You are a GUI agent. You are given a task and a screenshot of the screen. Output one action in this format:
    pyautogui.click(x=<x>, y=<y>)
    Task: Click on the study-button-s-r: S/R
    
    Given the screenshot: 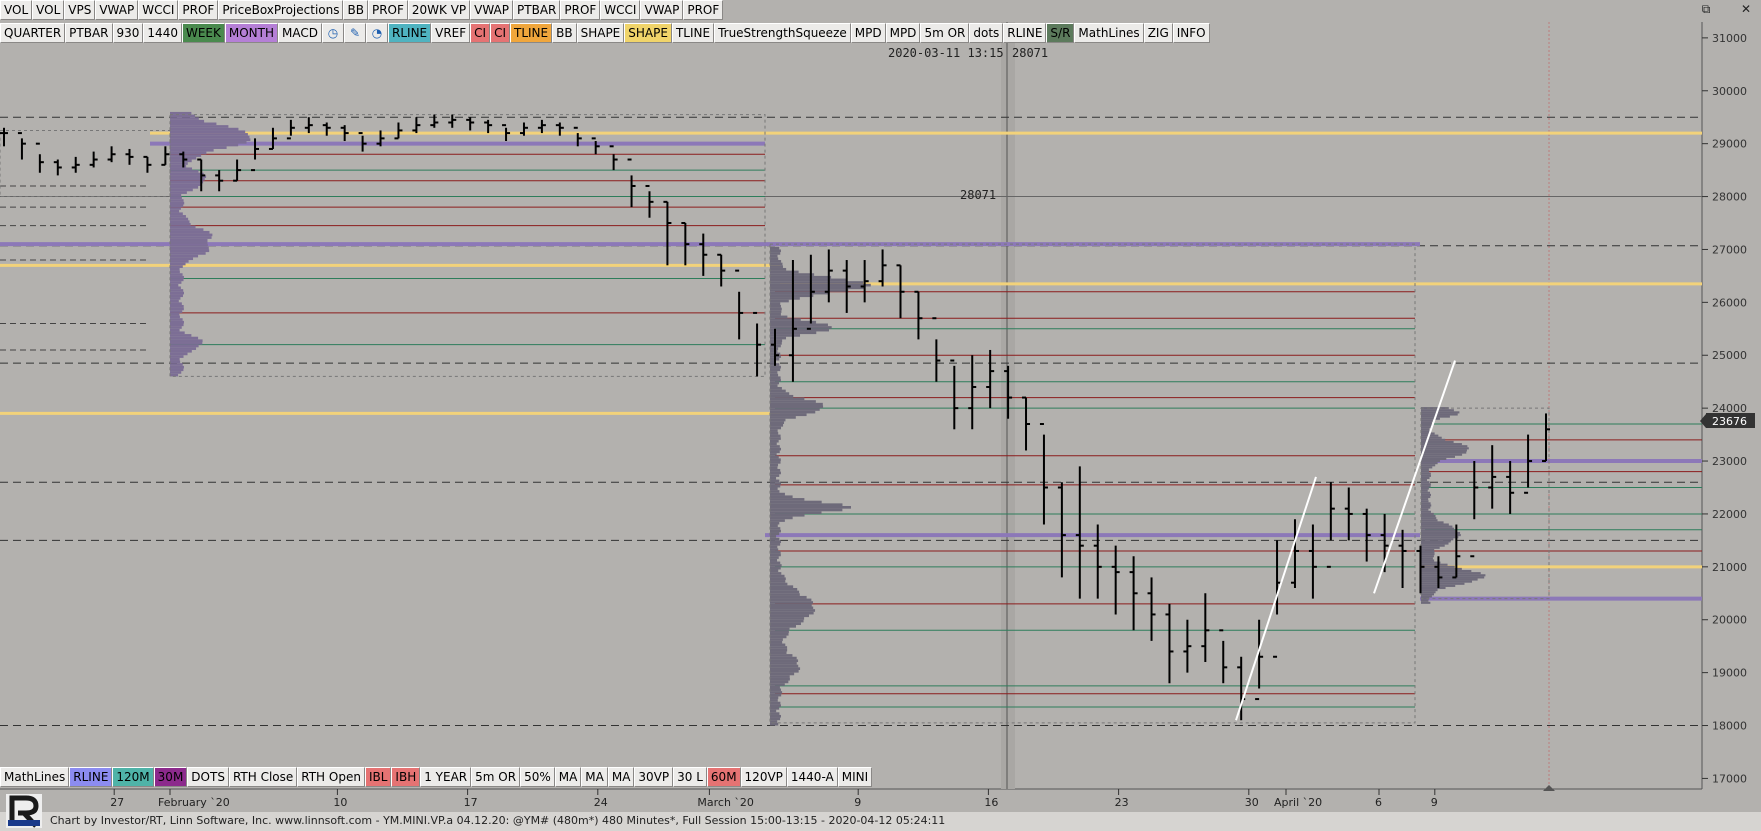 What is the action you would take?
    pyautogui.click(x=1060, y=33)
    